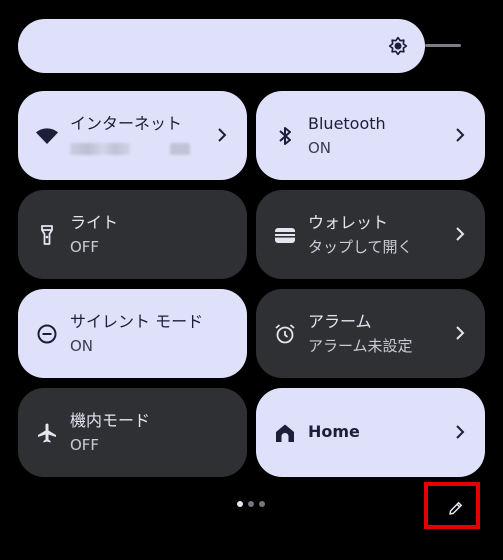 The height and width of the screenshot is (560, 503). I want to click on tile-internet-title: インターネット, so click(126, 123).